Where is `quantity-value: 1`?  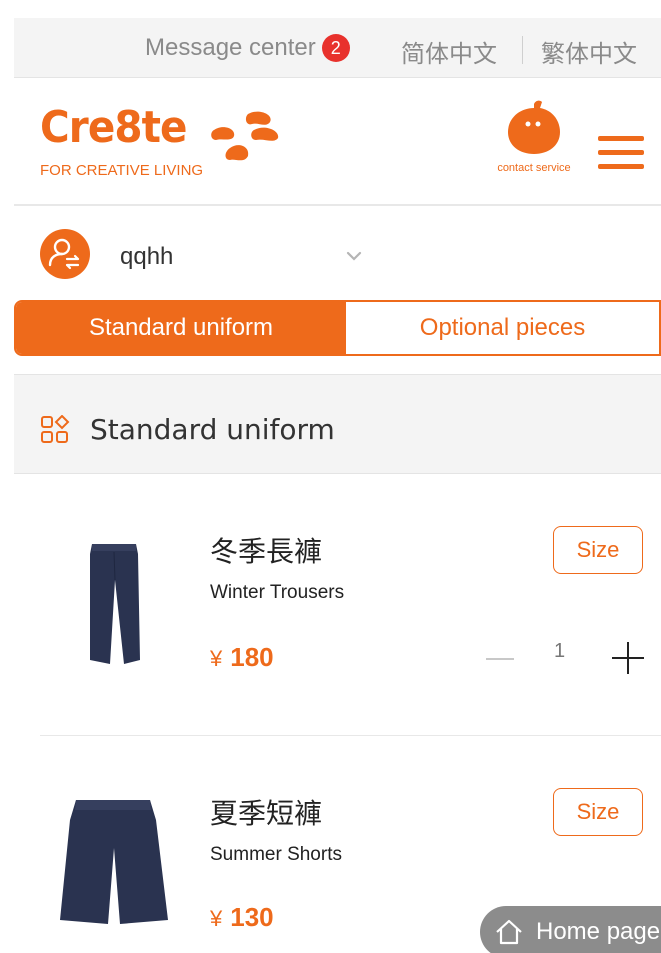
quantity-value: 1 is located at coordinates (560, 651).